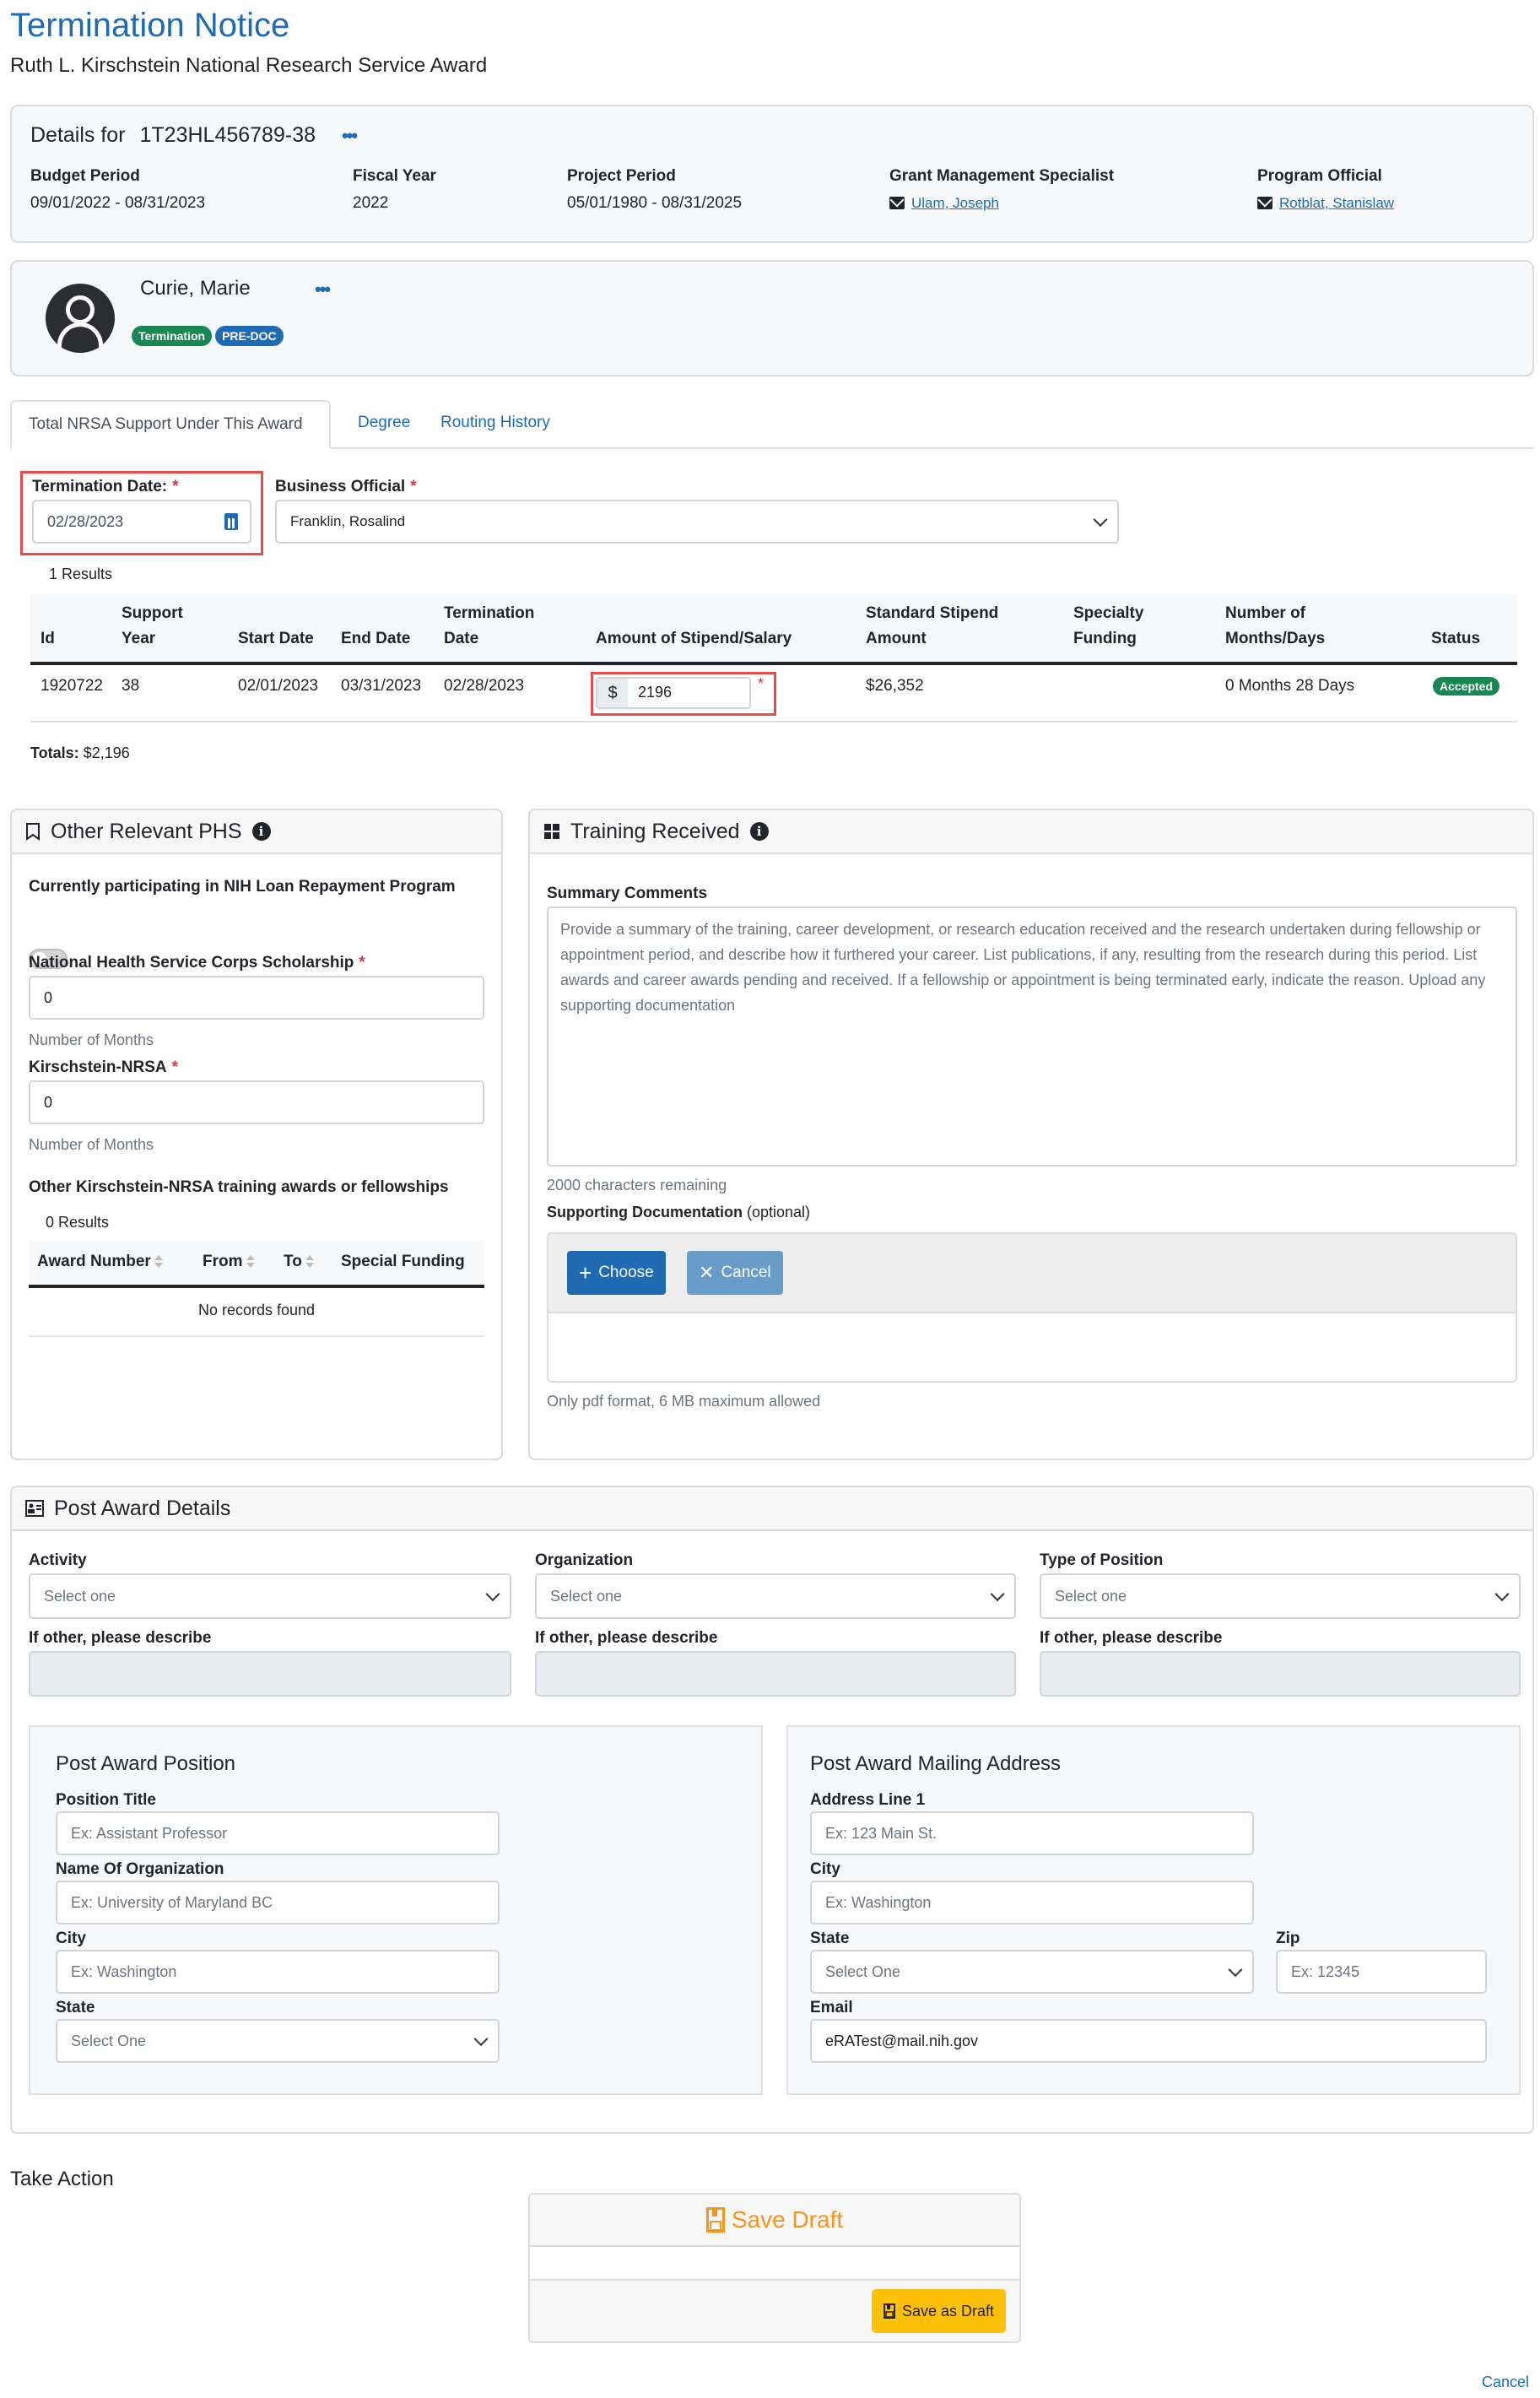  What do you see at coordinates (1032, 1833) in the screenshot?
I see `address-input: Ex: 123 Main St.` at bounding box center [1032, 1833].